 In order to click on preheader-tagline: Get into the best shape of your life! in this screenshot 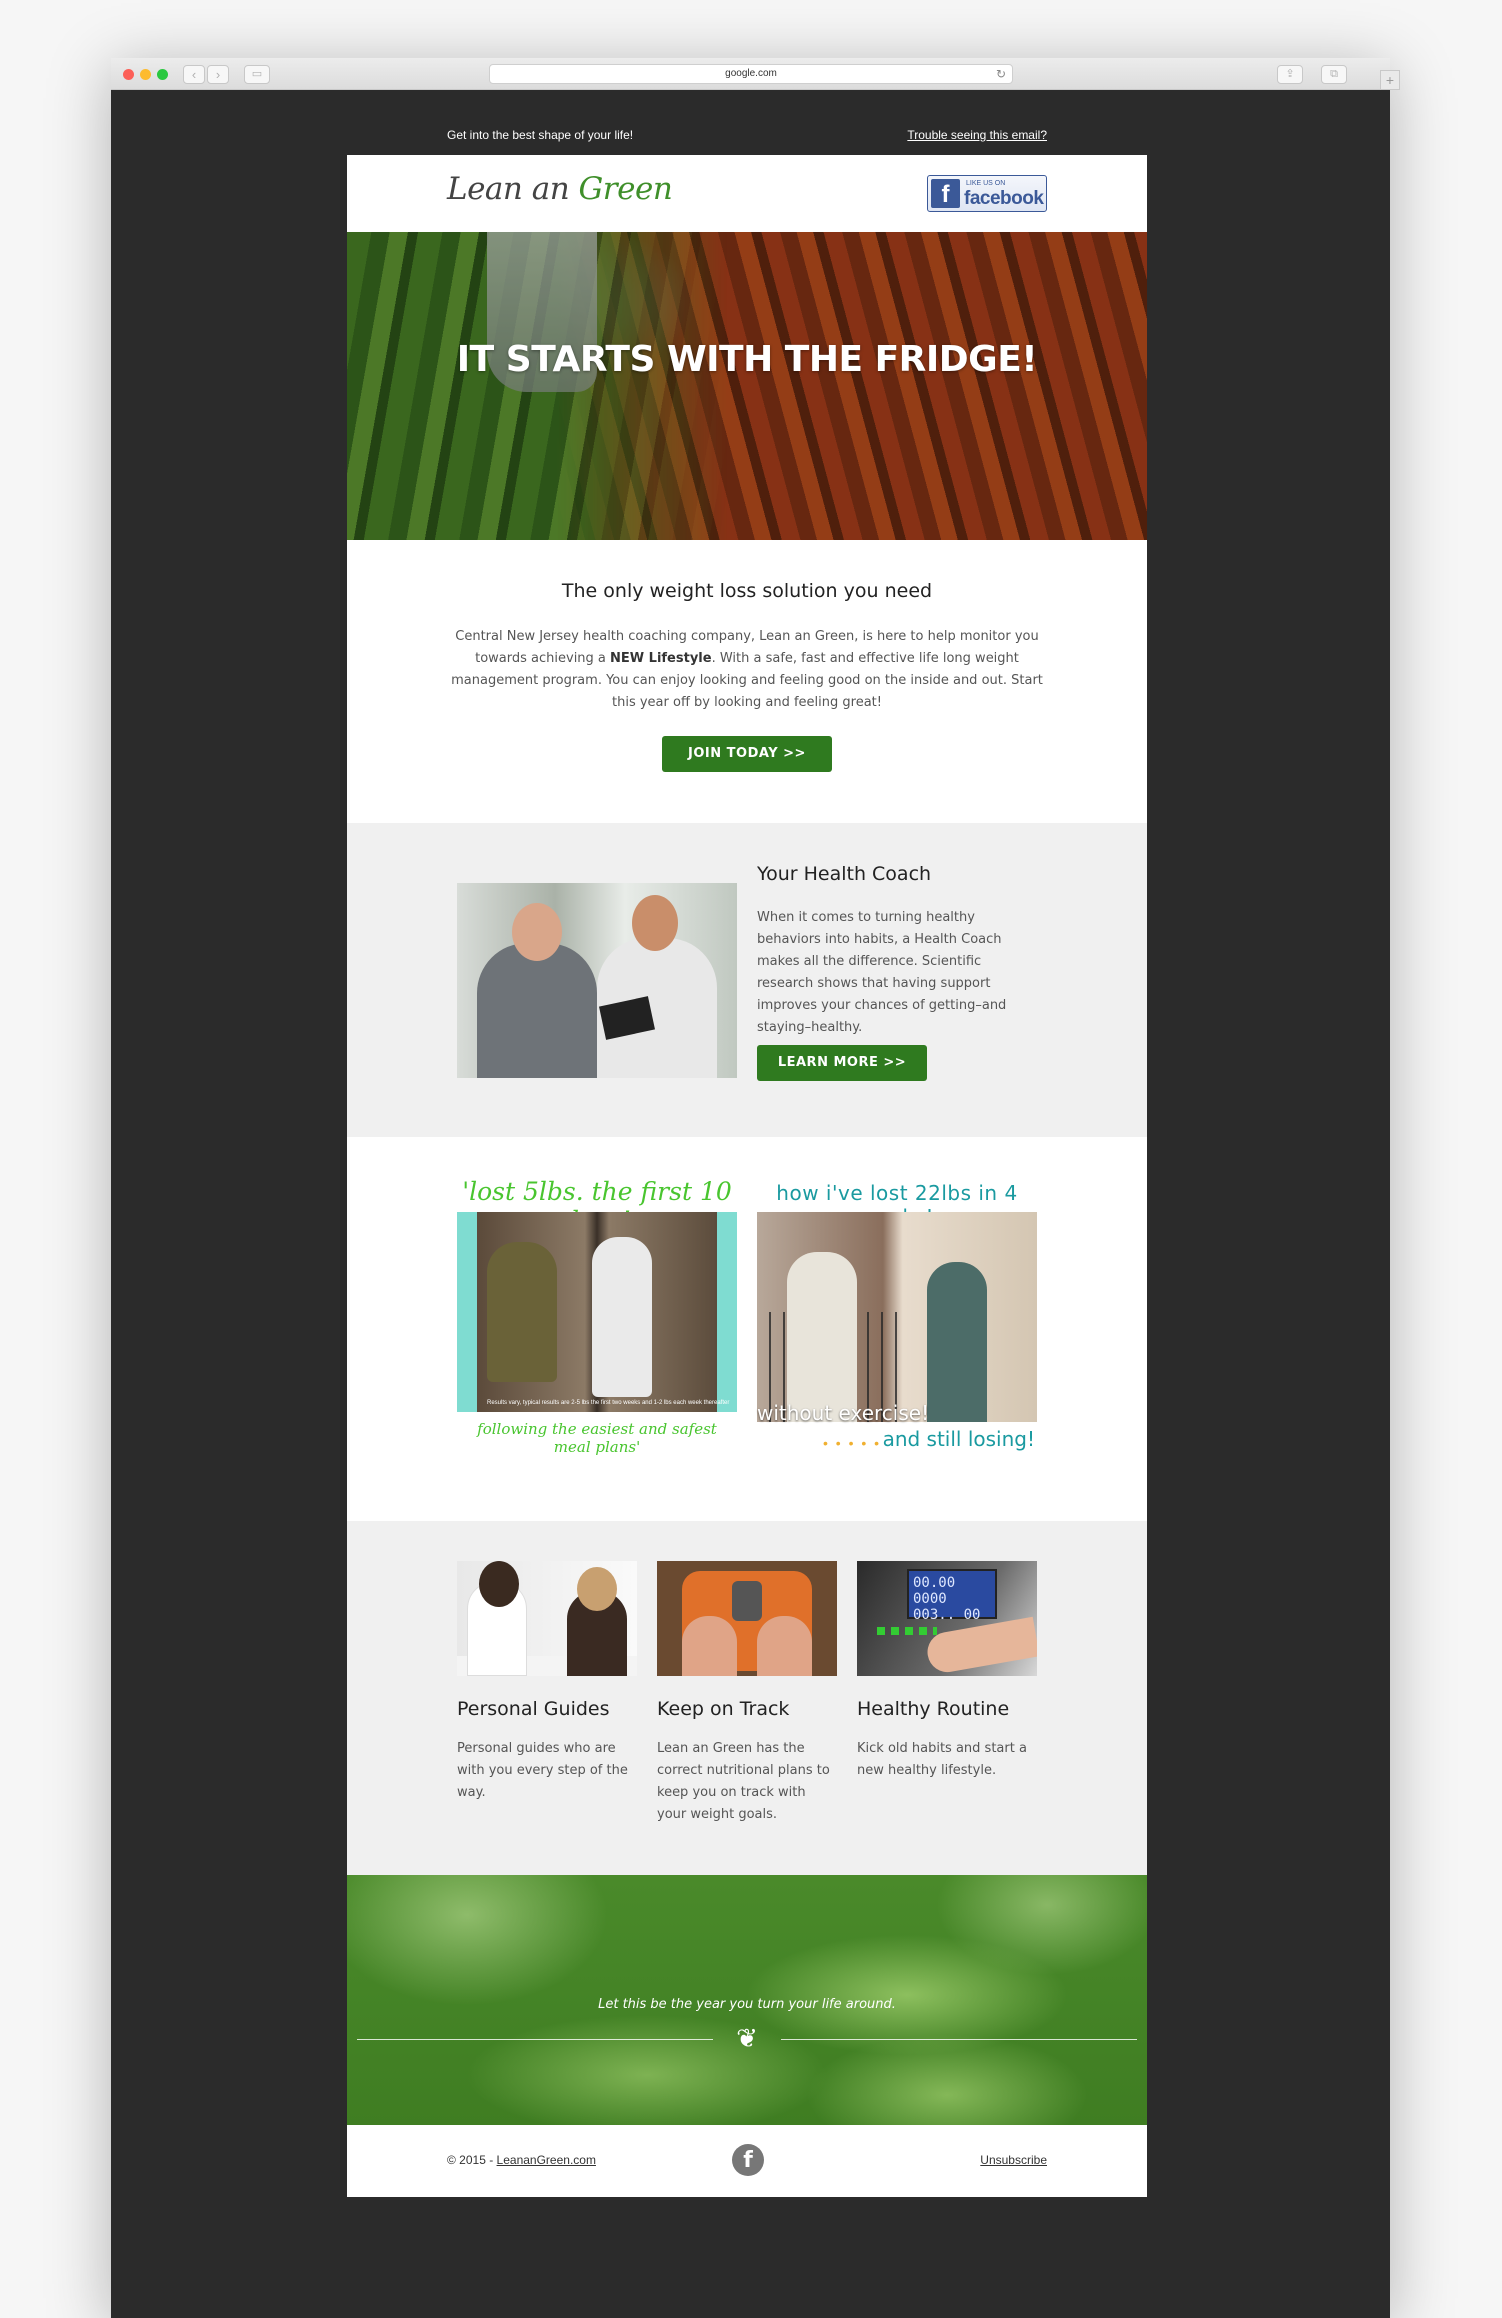, I will do `click(540, 135)`.